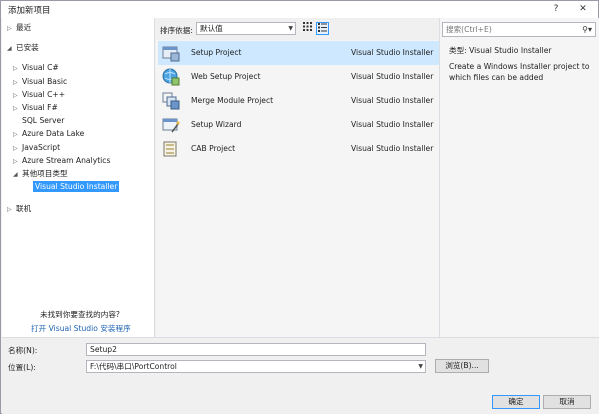 This screenshot has height=414, width=599. I want to click on setup-project-icon, so click(171, 53).